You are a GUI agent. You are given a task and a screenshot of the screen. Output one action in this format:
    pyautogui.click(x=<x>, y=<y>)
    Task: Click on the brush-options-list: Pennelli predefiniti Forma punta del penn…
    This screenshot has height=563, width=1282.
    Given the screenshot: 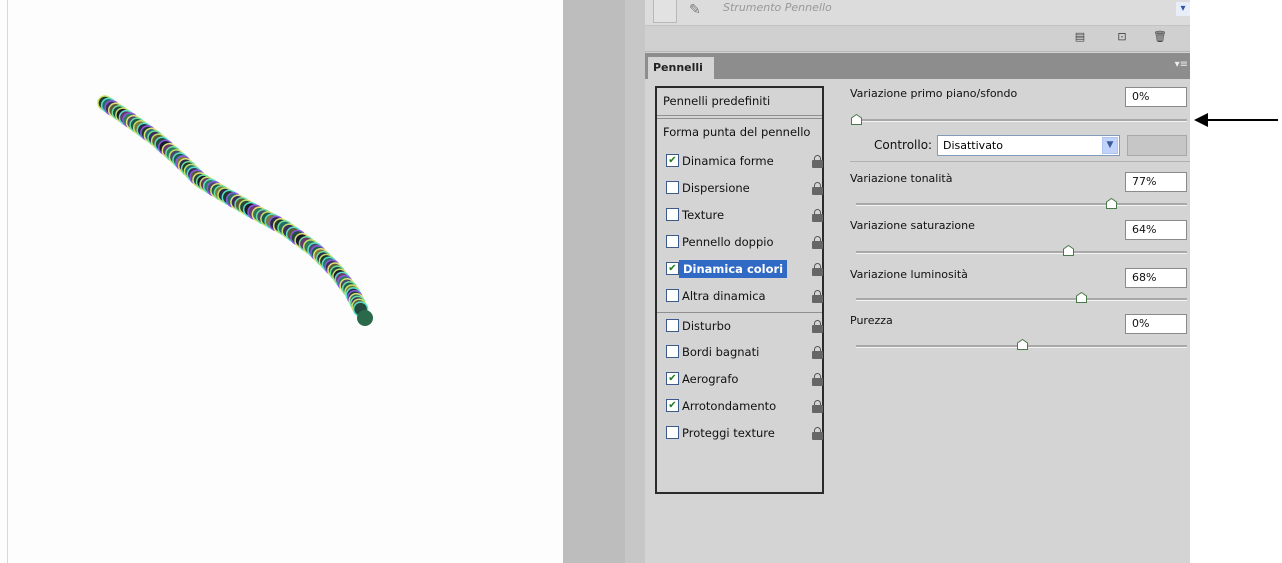 What is the action you would take?
    pyautogui.click(x=739, y=290)
    